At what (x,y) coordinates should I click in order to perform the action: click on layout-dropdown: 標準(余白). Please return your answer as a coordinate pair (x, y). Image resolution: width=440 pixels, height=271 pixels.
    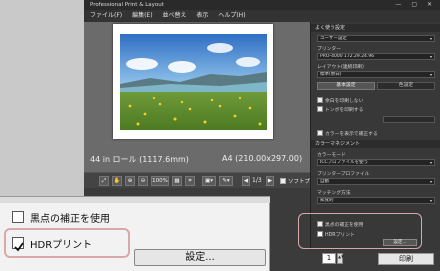
    Looking at the image, I should click on (376, 74).